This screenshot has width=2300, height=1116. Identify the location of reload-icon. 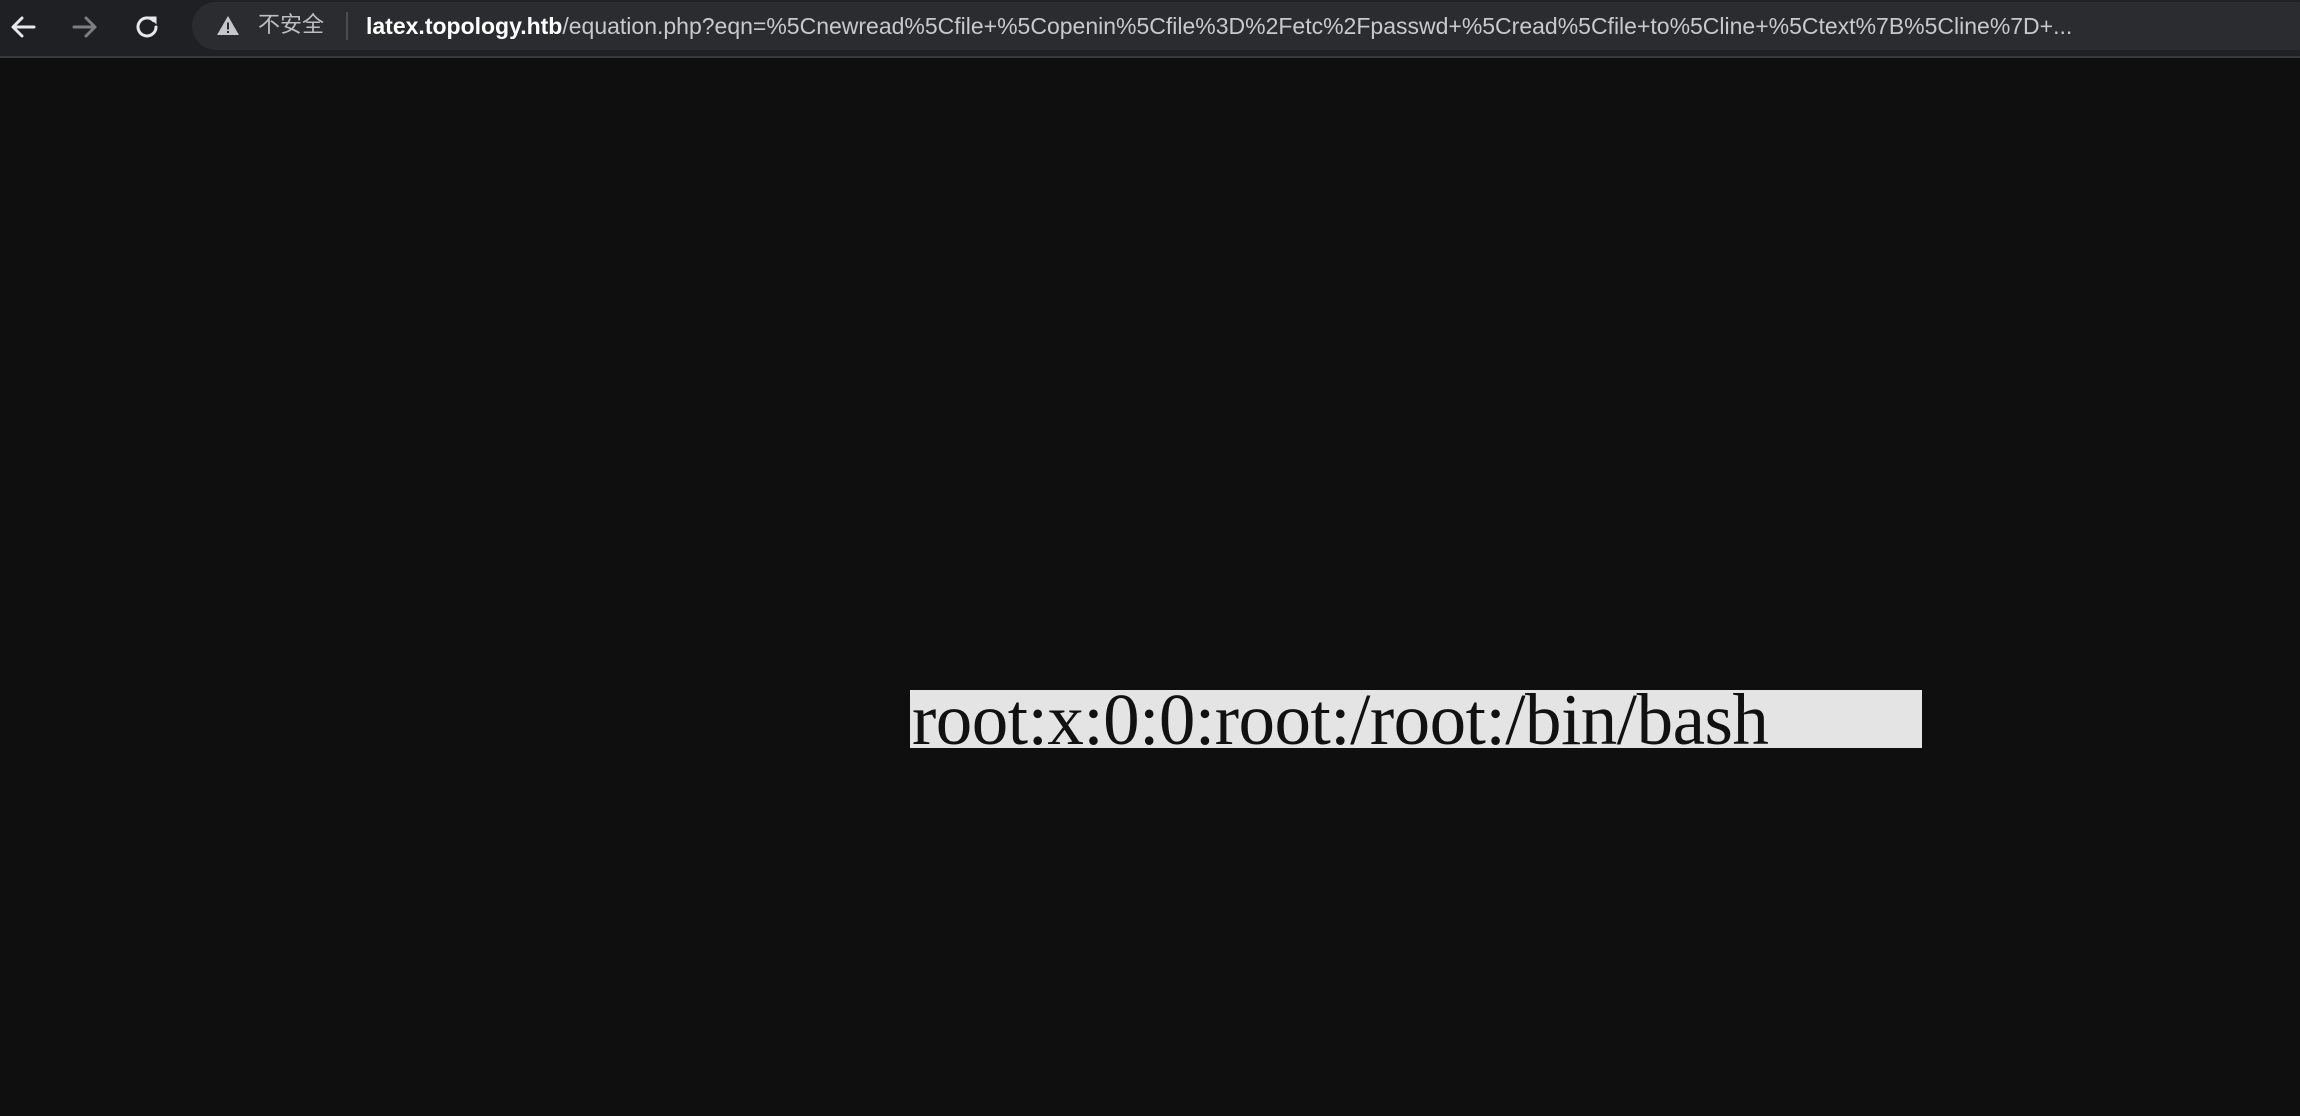
(147, 27).